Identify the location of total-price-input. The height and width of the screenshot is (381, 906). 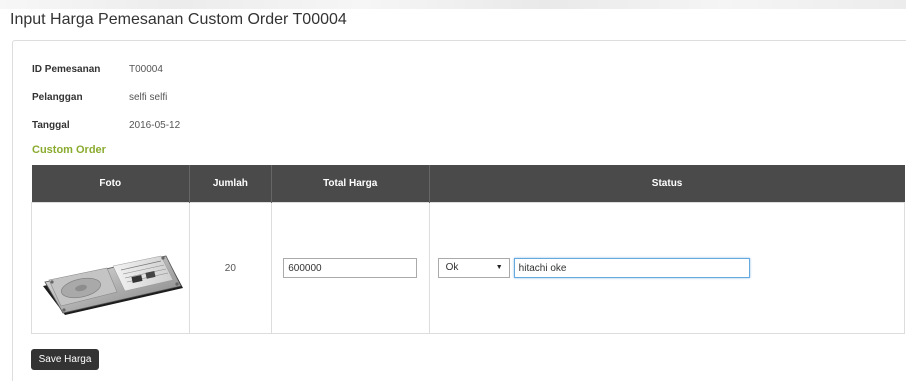
(350, 268).